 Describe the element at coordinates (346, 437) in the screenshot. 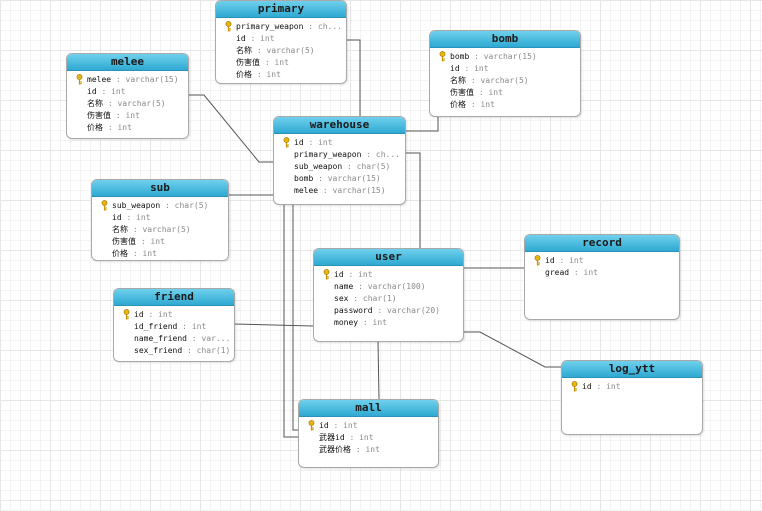

I see `field-row: 武器id : int` at that location.